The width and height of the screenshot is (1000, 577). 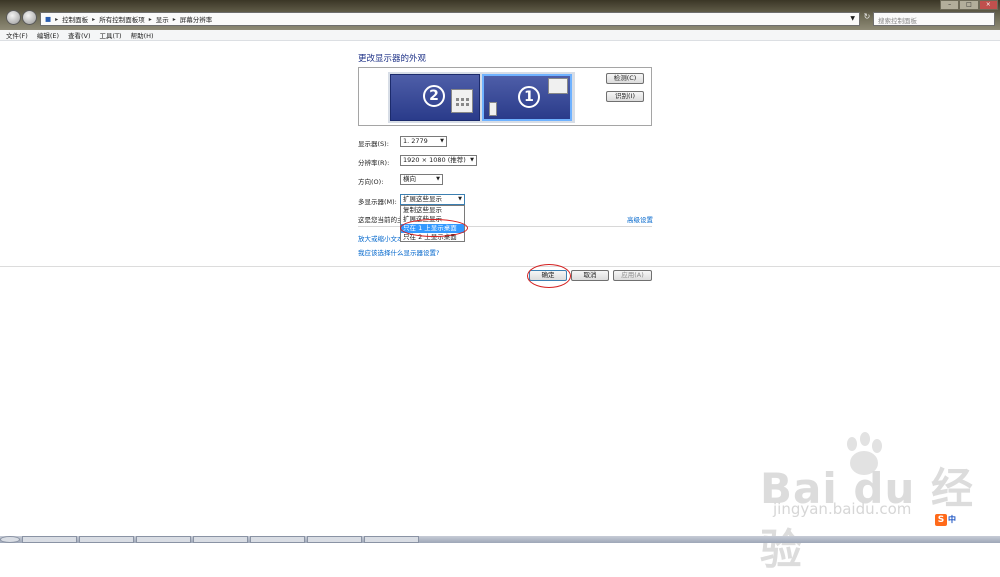 I want to click on orientation-select: 横向 ▼, so click(x=421, y=179).